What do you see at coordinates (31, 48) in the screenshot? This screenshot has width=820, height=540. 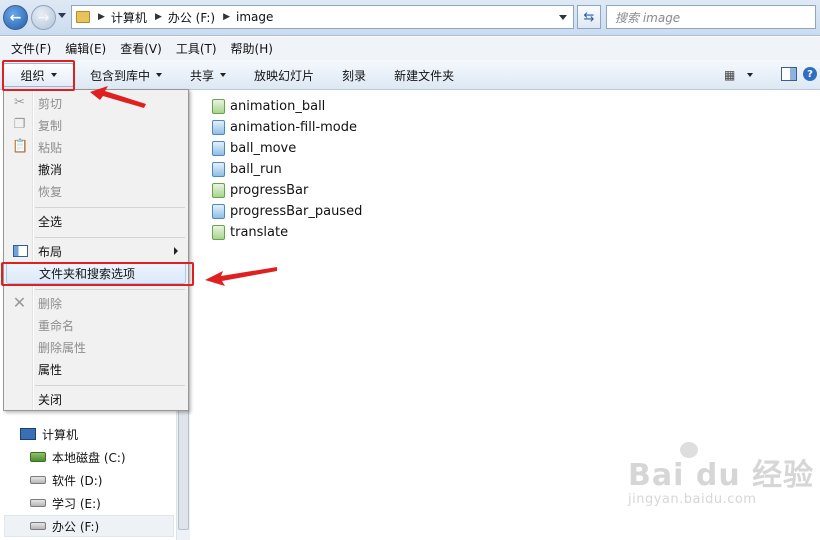 I see `menu-file: 文件(F)` at bounding box center [31, 48].